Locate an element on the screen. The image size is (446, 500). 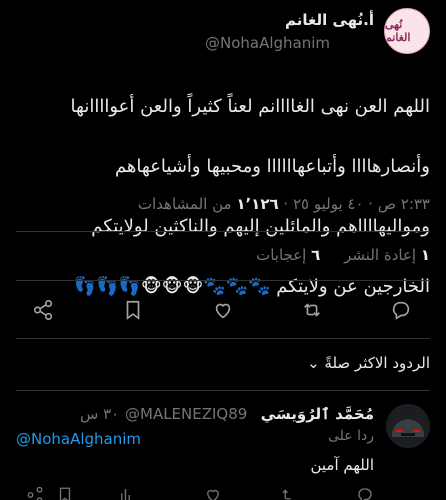
reply-bookmark-button is located at coordinates (67, 493).